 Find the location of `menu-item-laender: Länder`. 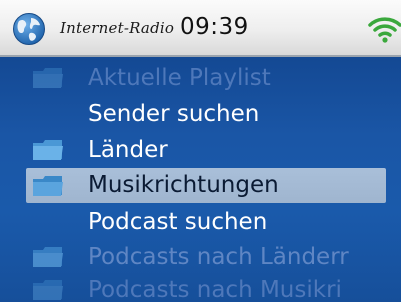

menu-item-laender: Länder is located at coordinates (200, 149).